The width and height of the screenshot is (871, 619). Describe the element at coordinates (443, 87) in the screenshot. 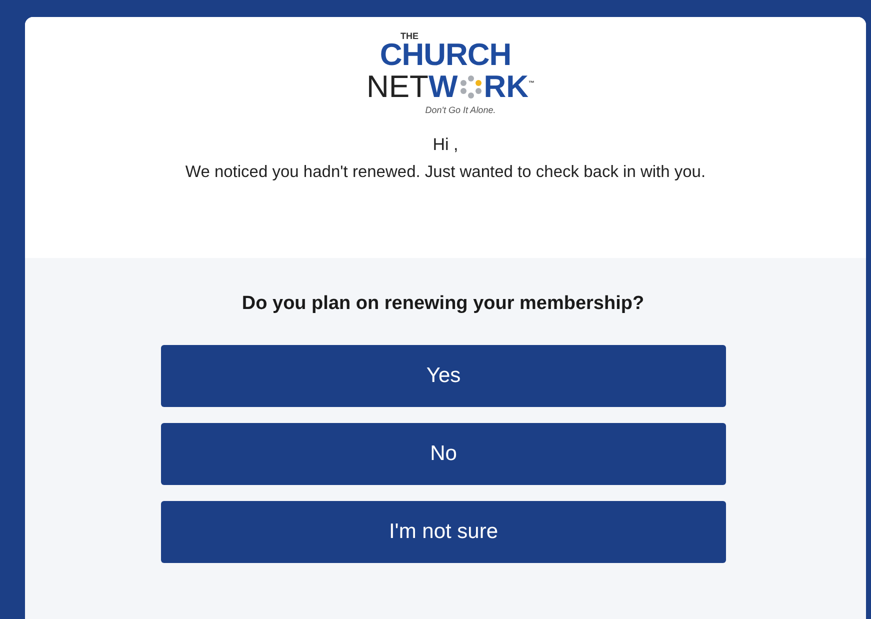

I see `logo-text: W` at that location.